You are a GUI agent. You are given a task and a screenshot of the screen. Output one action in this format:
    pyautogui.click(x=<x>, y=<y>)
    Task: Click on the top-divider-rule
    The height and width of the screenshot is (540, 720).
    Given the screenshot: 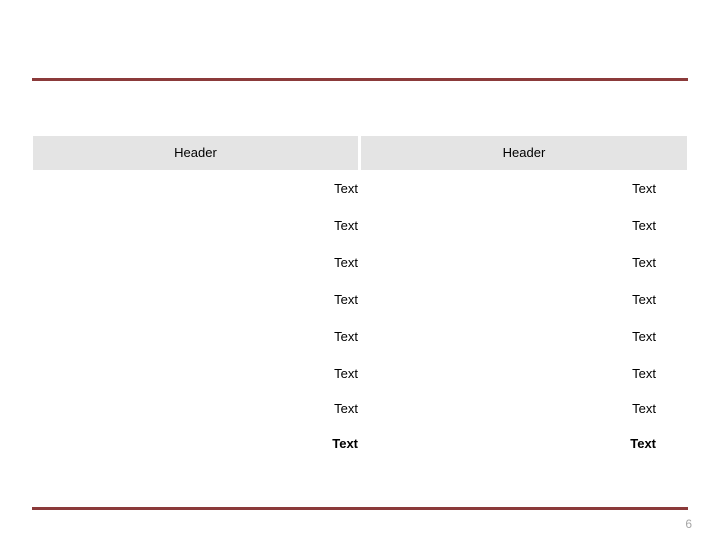 What is the action you would take?
    pyautogui.click(x=360, y=79)
    